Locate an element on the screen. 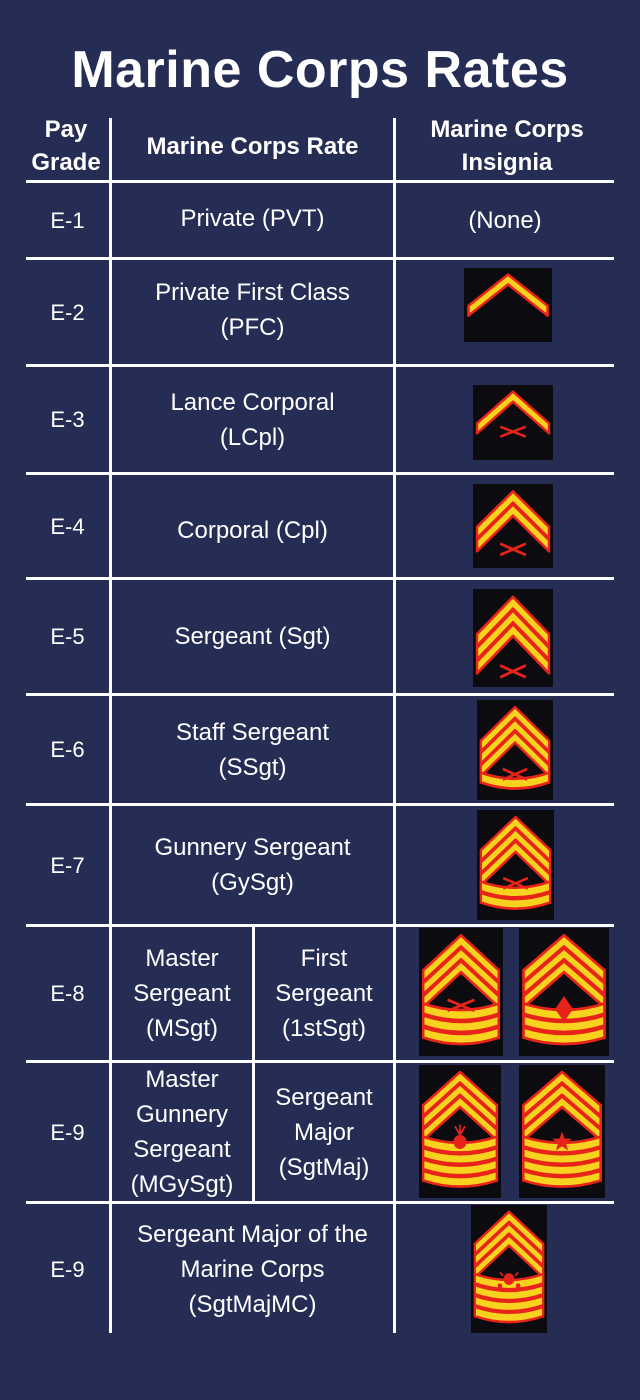 This screenshot has height=1400, width=640. ssgt-chevron-icon is located at coordinates (515, 750).